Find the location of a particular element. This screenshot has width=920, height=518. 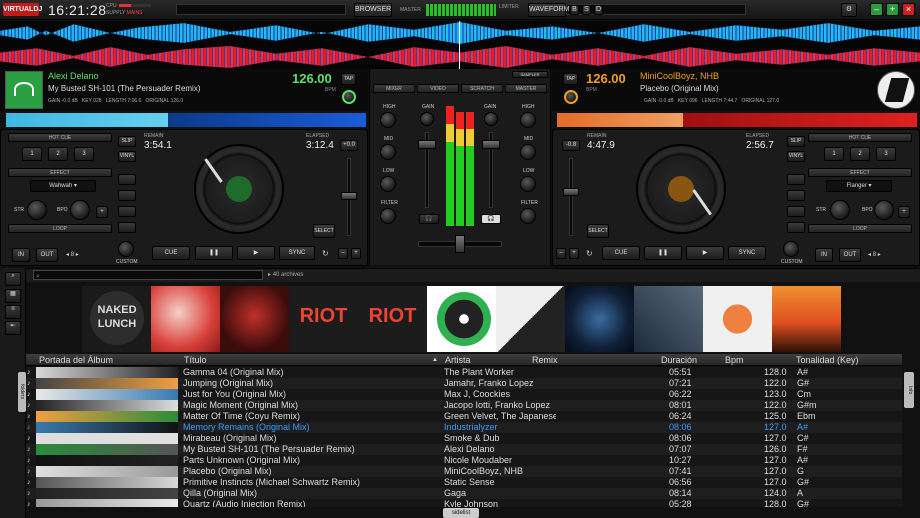

rail-grid-icon: ▦ is located at coordinates (13, 296).